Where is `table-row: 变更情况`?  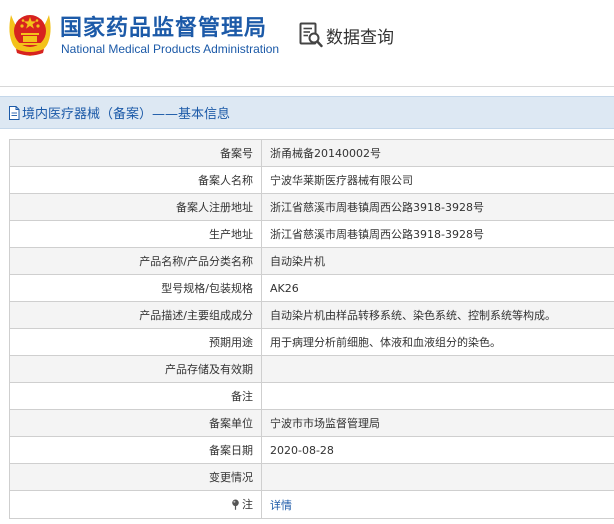
table-row: 变更情况 is located at coordinates (311, 477).